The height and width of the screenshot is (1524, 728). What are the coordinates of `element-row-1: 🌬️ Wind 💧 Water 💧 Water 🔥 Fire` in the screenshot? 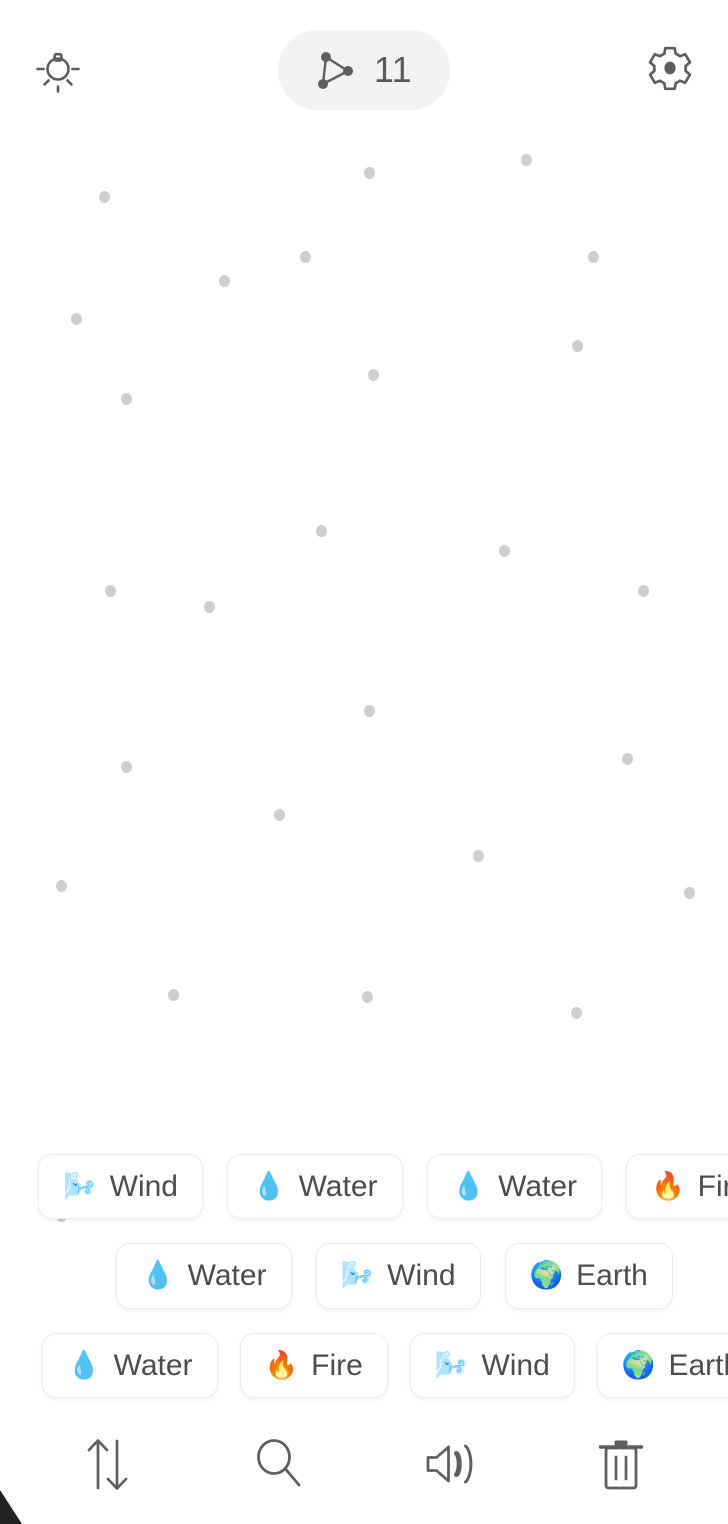 It's located at (364, 1186).